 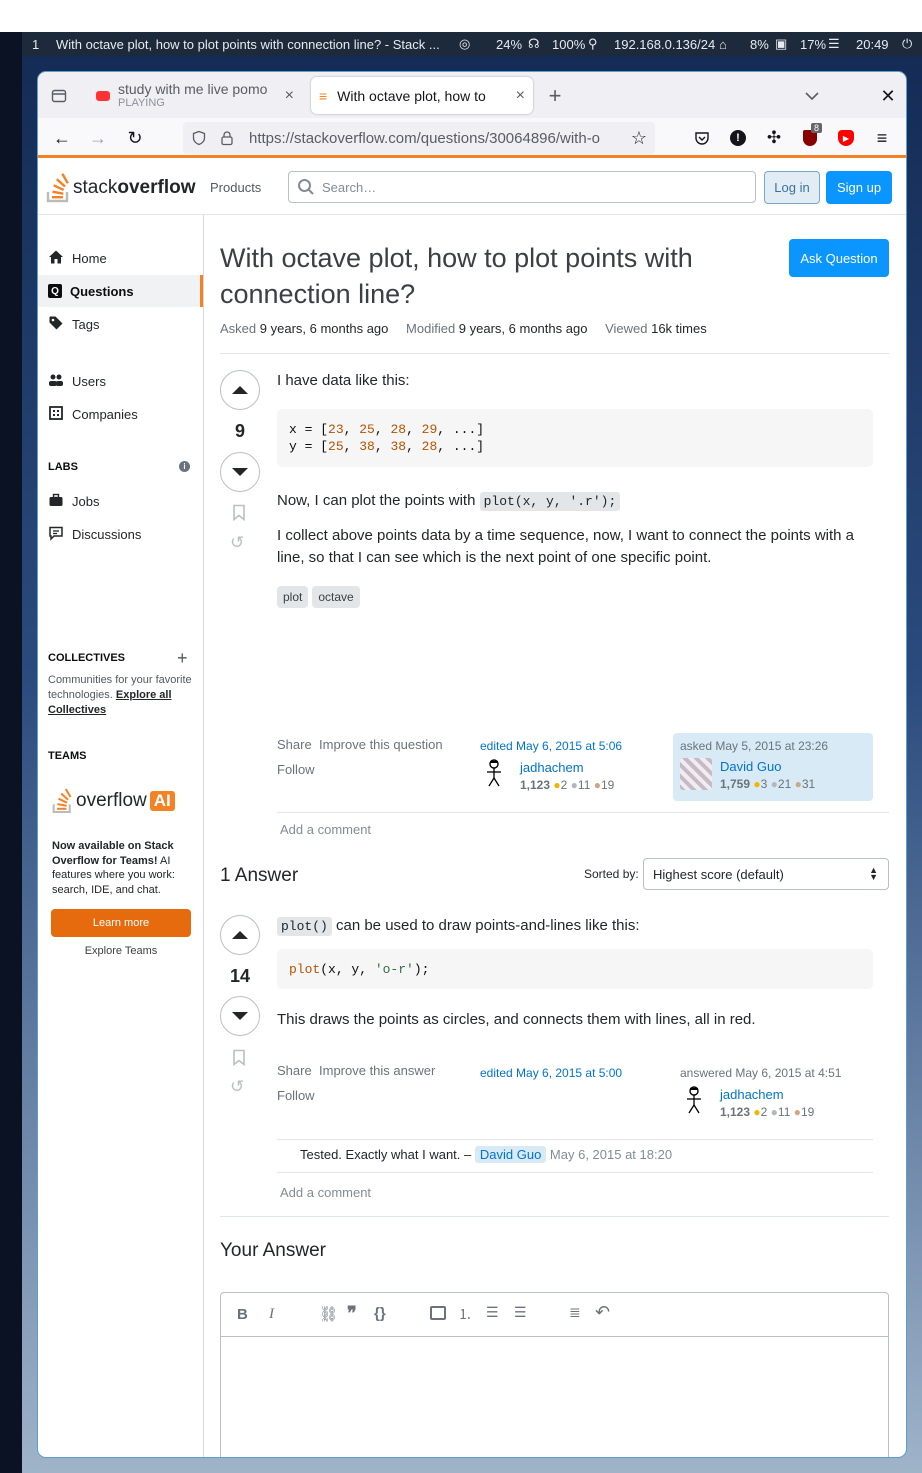 What do you see at coordinates (569, 44) in the screenshot?
I see `battery-value: 100%` at bounding box center [569, 44].